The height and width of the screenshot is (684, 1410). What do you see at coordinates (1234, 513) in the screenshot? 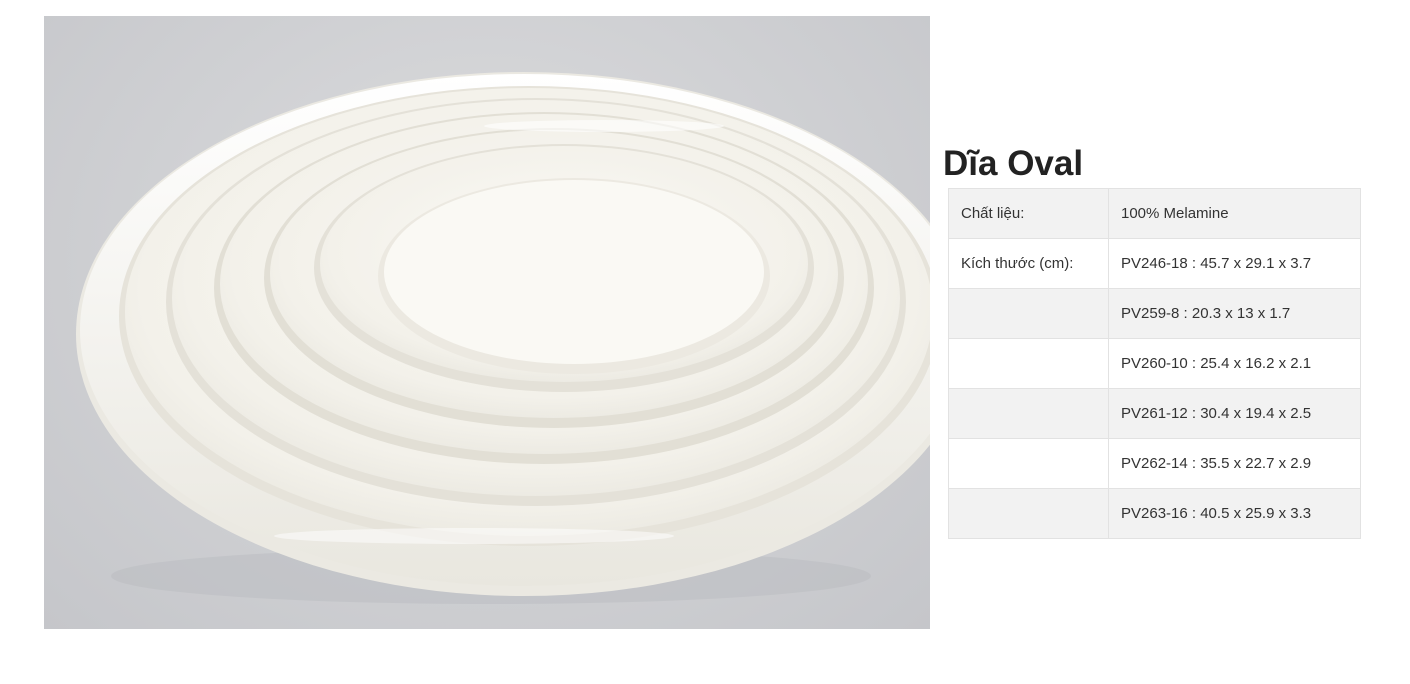
I see `spec-value: PV263-16 : 40.5 x 25.9 x 3.3` at bounding box center [1234, 513].